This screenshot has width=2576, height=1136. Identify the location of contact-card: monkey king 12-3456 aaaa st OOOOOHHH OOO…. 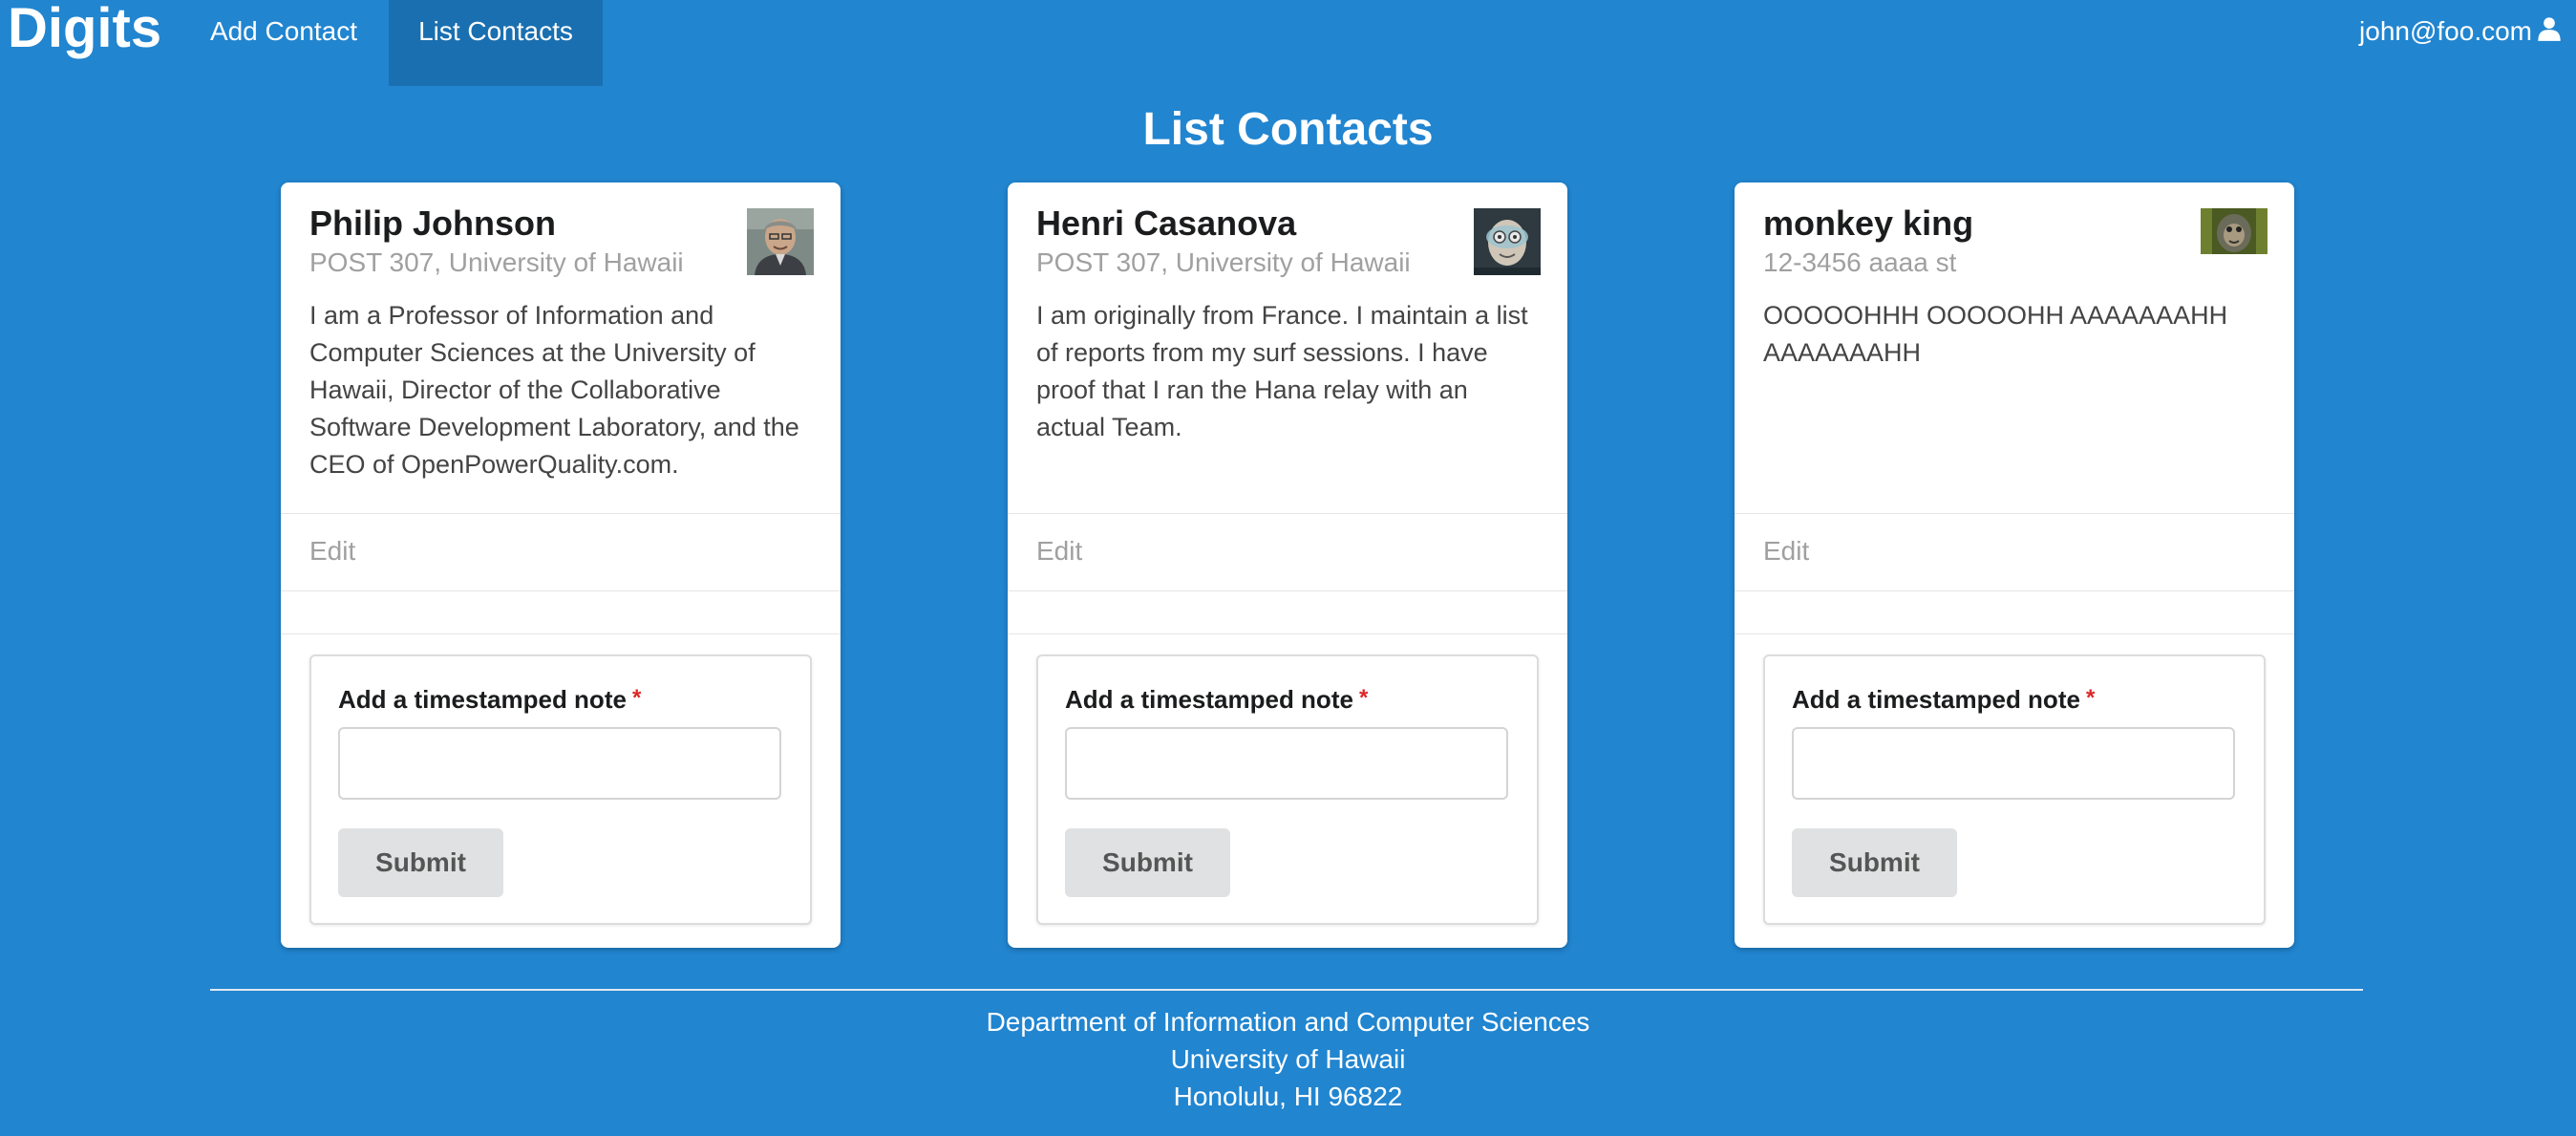
(2014, 565).